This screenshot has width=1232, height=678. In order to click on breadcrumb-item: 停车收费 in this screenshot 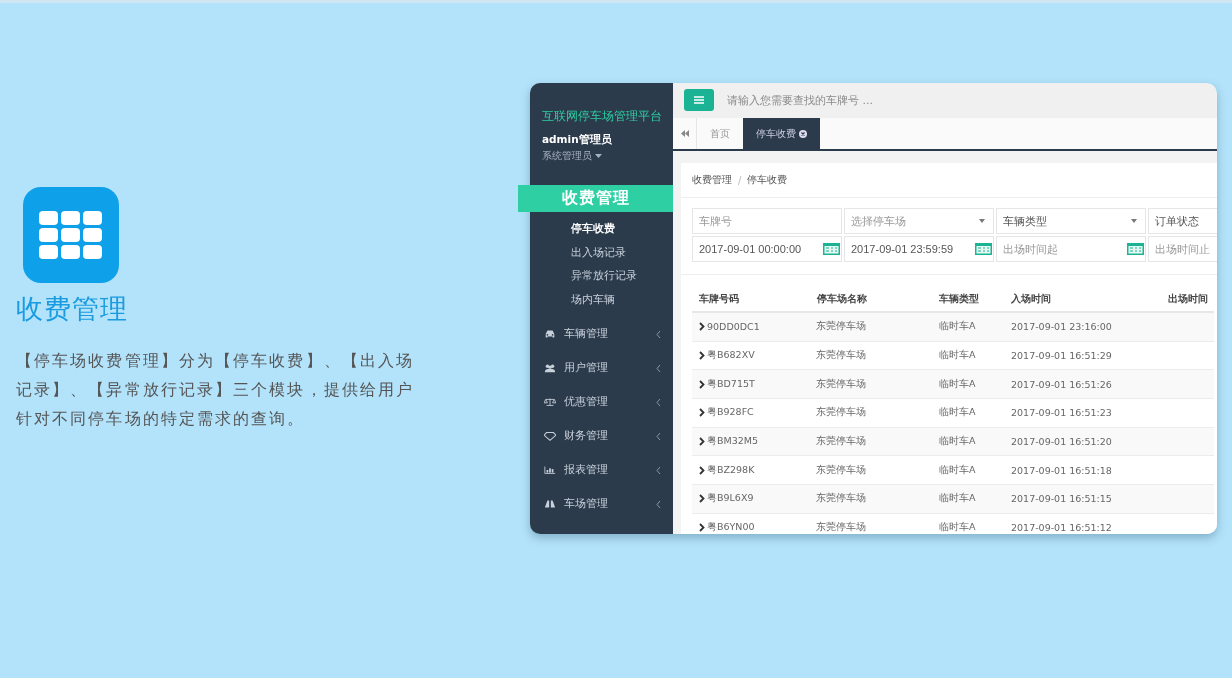, I will do `click(767, 180)`.